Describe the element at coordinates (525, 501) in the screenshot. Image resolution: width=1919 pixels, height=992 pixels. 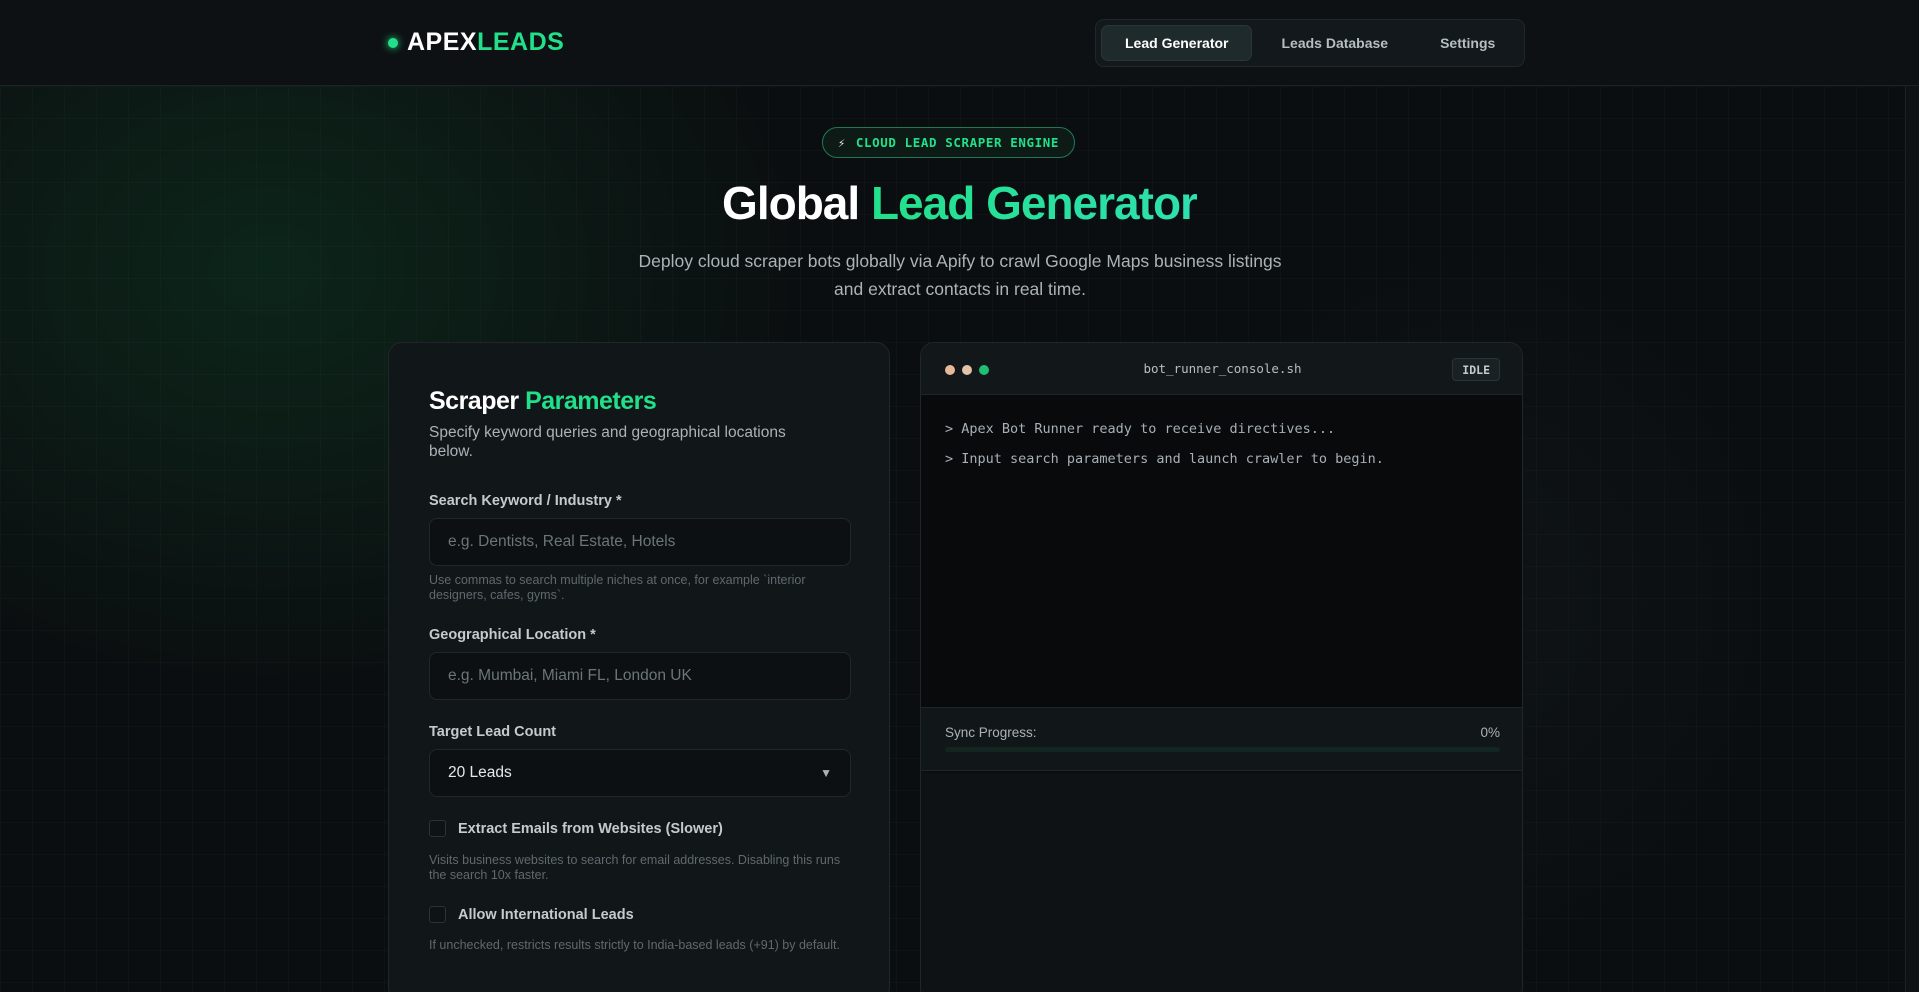
I see `keyword-label: Search Keyword / Industry *` at that location.